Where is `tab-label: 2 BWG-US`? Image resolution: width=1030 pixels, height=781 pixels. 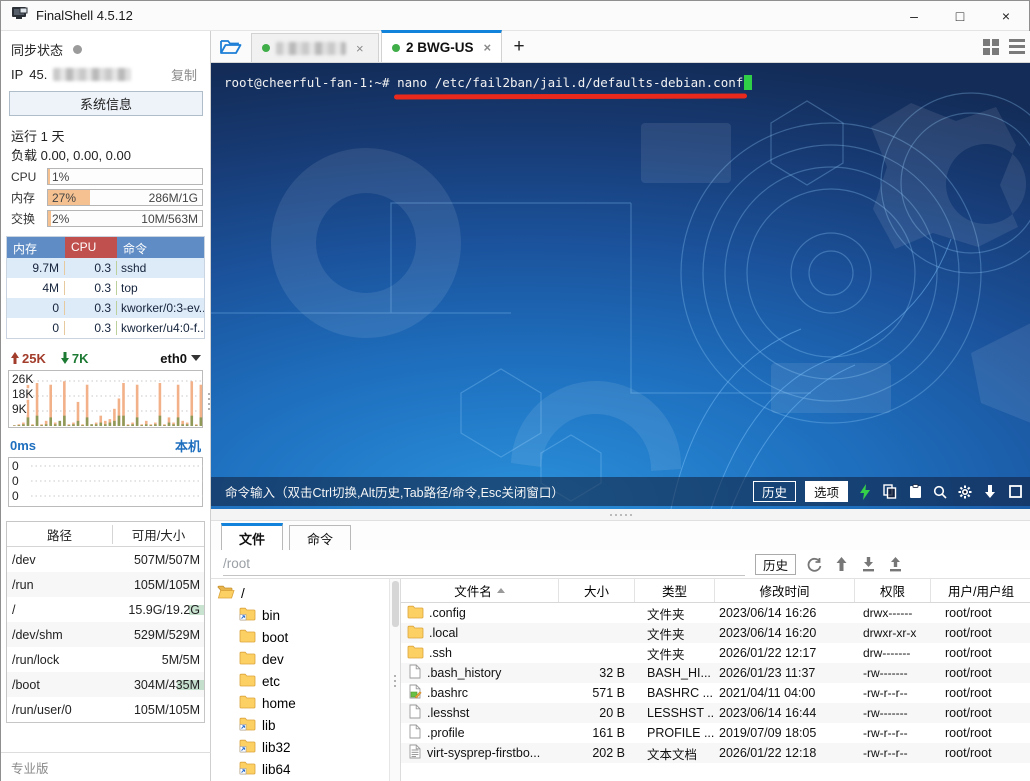 tab-label: 2 BWG-US is located at coordinates (440, 47).